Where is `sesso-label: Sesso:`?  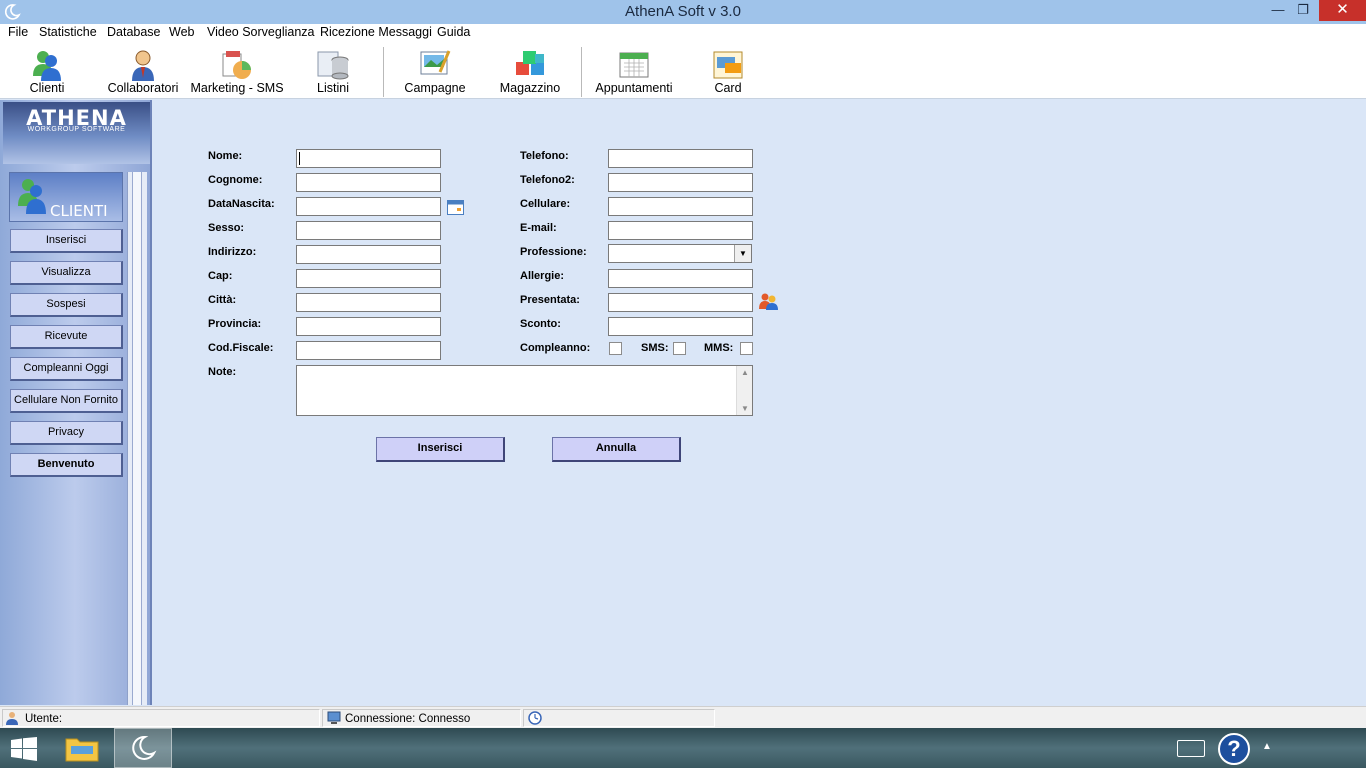
sesso-label: Sesso: is located at coordinates (226, 228).